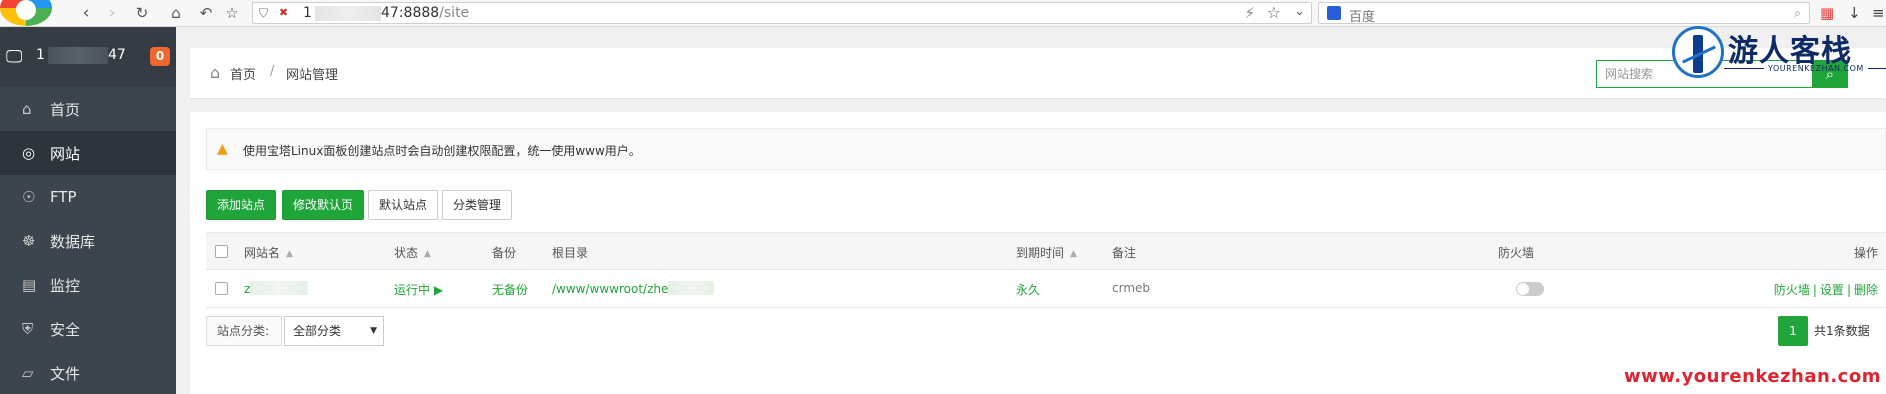  Describe the element at coordinates (1131, 288) in the screenshot. I see `remark-field: crmeb` at that location.